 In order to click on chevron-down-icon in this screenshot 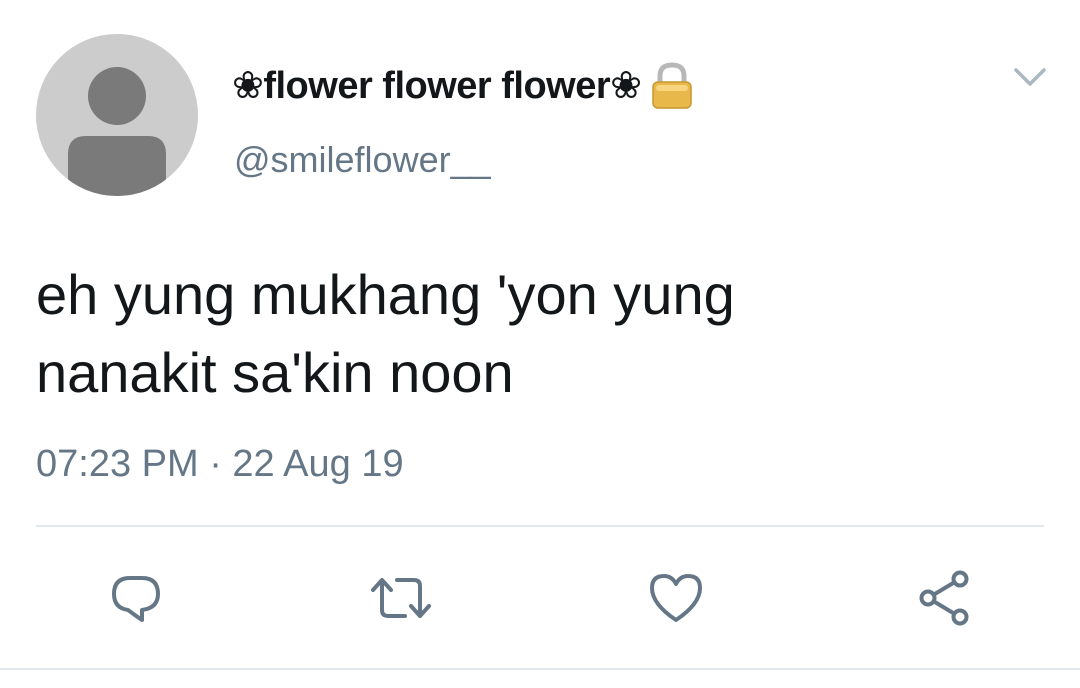, I will do `click(1030, 78)`.